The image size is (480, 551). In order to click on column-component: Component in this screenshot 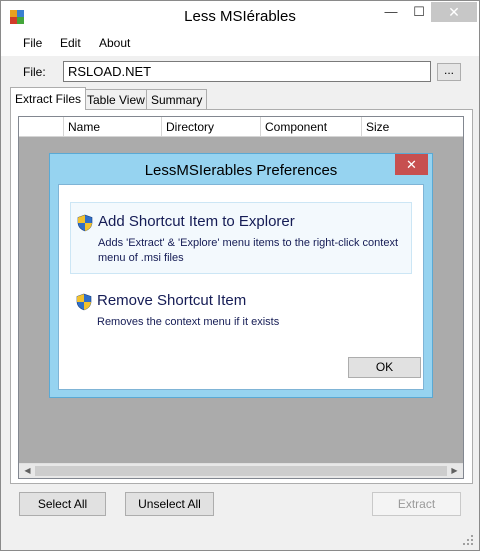, I will do `click(310, 127)`.